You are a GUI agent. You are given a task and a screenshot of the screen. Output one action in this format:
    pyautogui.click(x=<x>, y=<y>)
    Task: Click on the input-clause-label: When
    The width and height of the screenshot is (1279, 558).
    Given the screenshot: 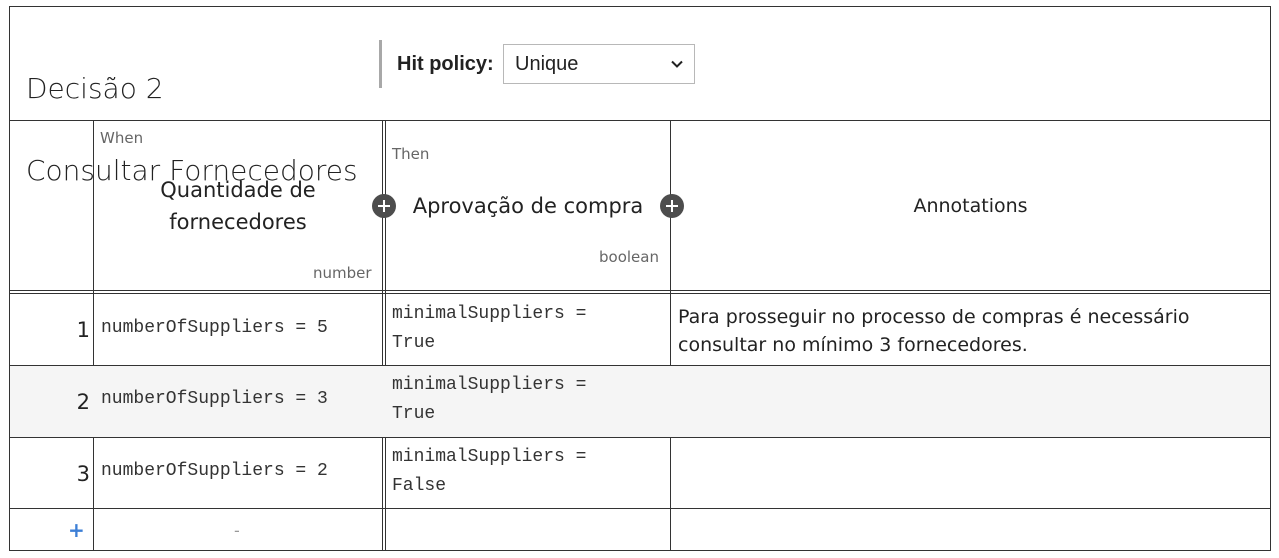 What is the action you would take?
    pyautogui.click(x=122, y=138)
    